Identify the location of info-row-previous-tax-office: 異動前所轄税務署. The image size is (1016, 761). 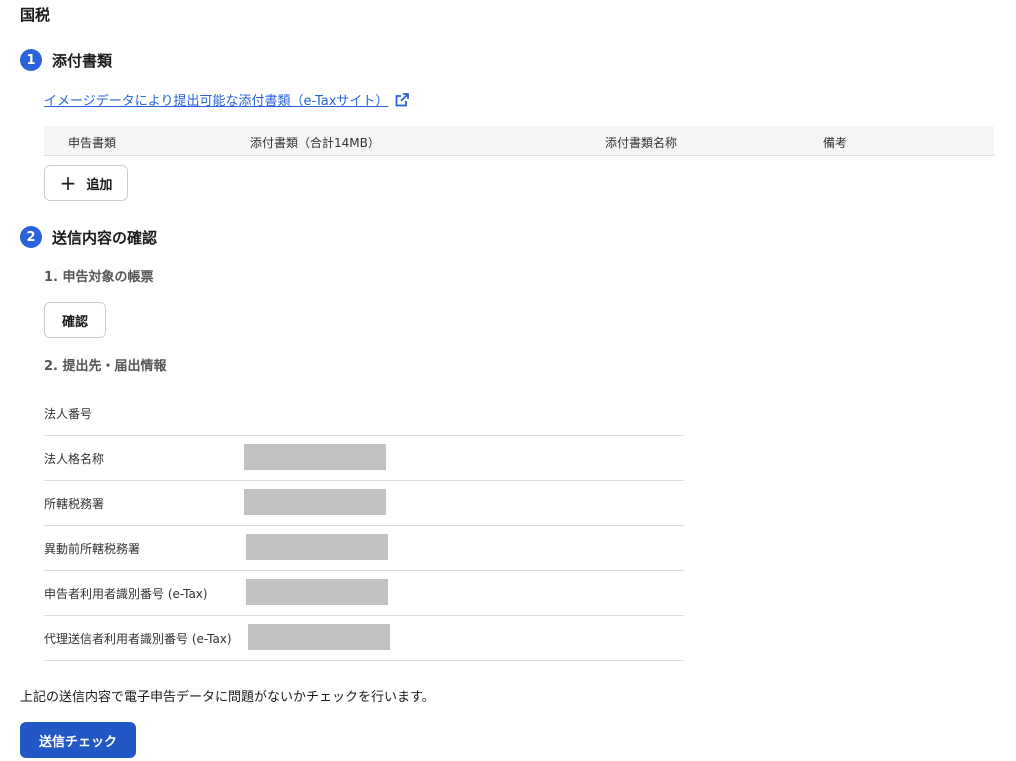
(364, 548).